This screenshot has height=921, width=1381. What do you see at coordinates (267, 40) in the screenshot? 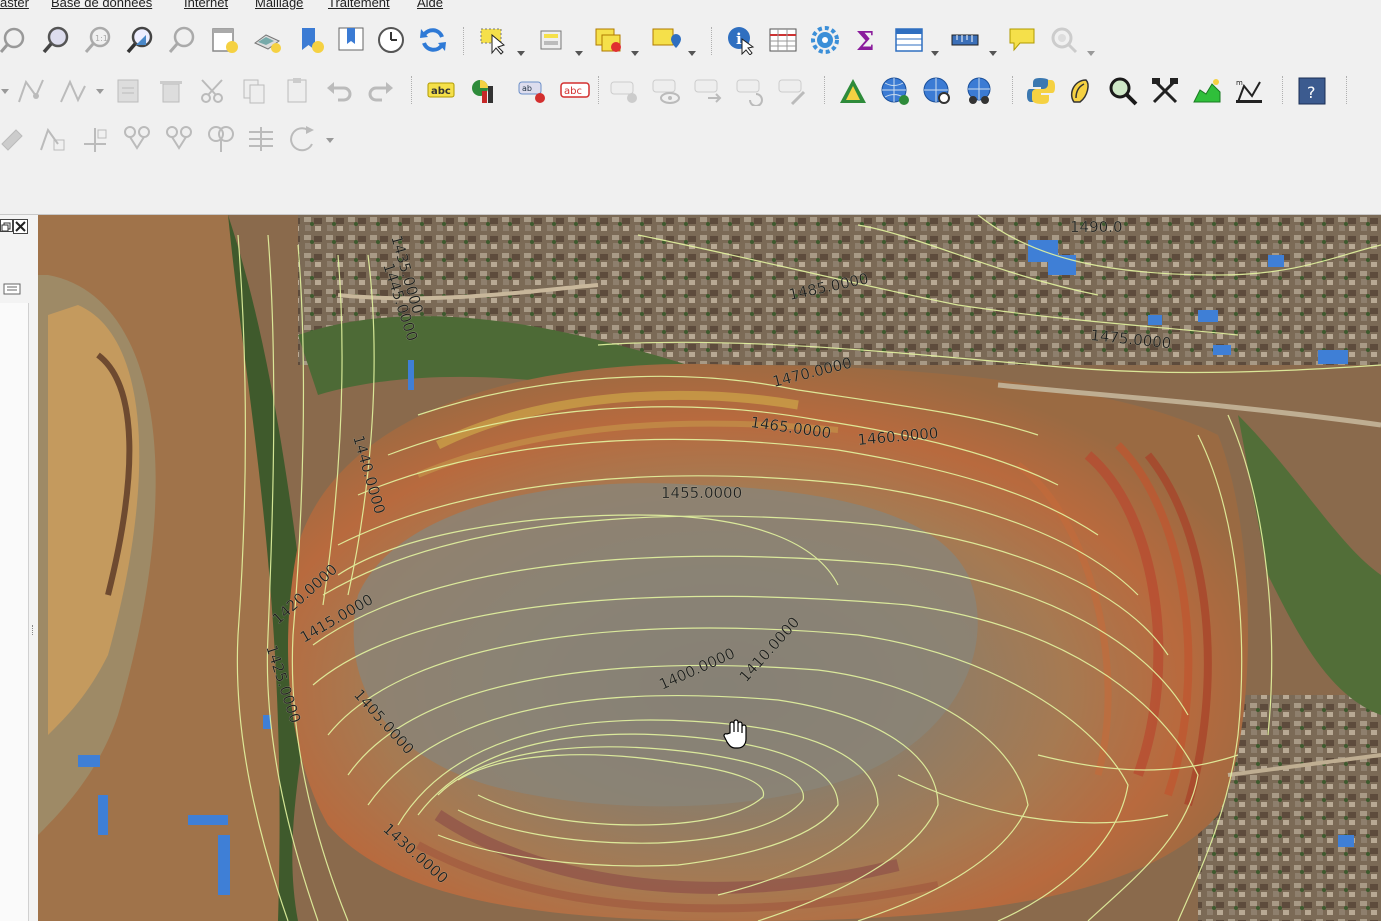
I see `new-3d-view-icon` at bounding box center [267, 40].